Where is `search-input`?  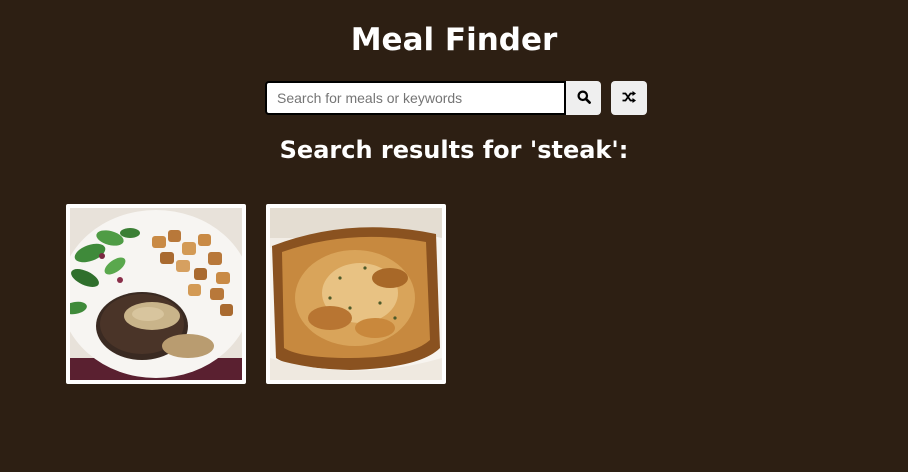 search-input is located at coordinates (415, 98).